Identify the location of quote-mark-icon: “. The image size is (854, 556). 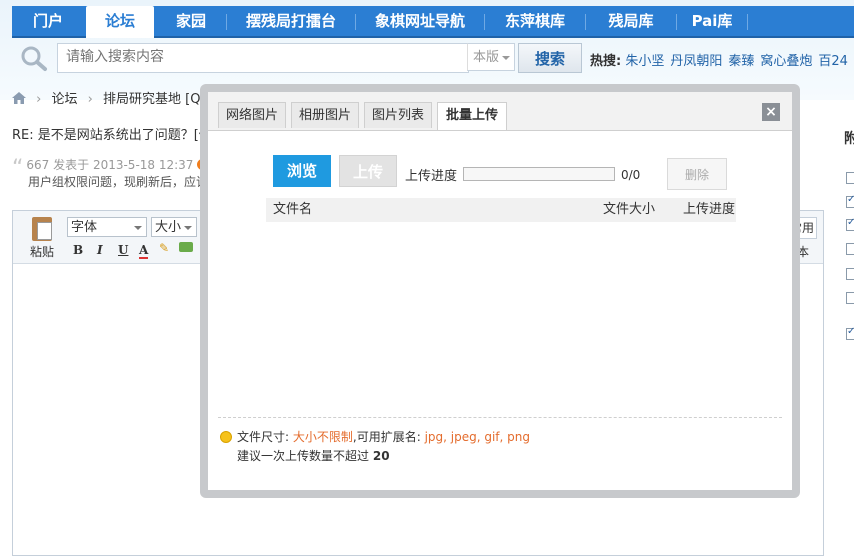
(17, 168).